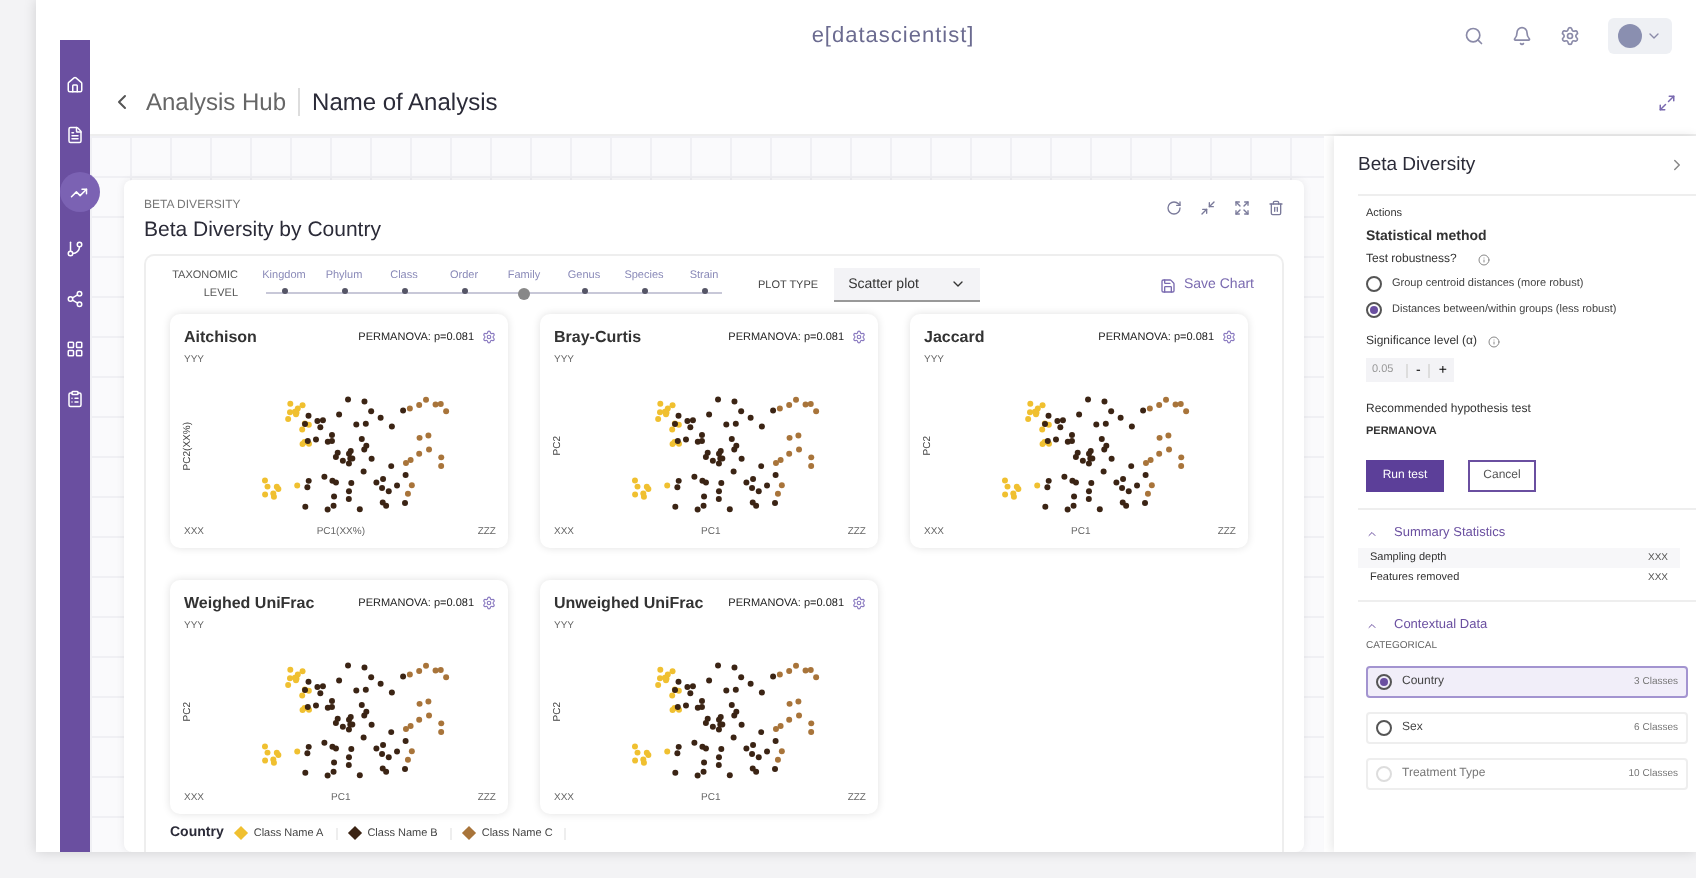 Image resolution: width=1696 pixels, height=878 pixels. I want to click on grid-icon, so click(75, 349).